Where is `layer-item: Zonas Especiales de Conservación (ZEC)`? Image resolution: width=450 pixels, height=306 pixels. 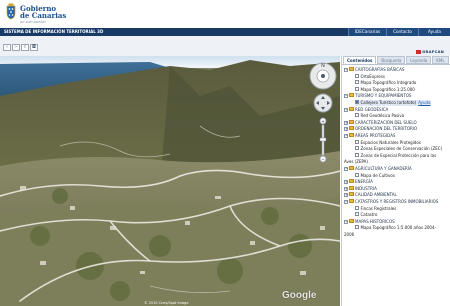 layer-item: Zonas Especiales de Conservación (ZEC) is located at coordinates (398, 149).